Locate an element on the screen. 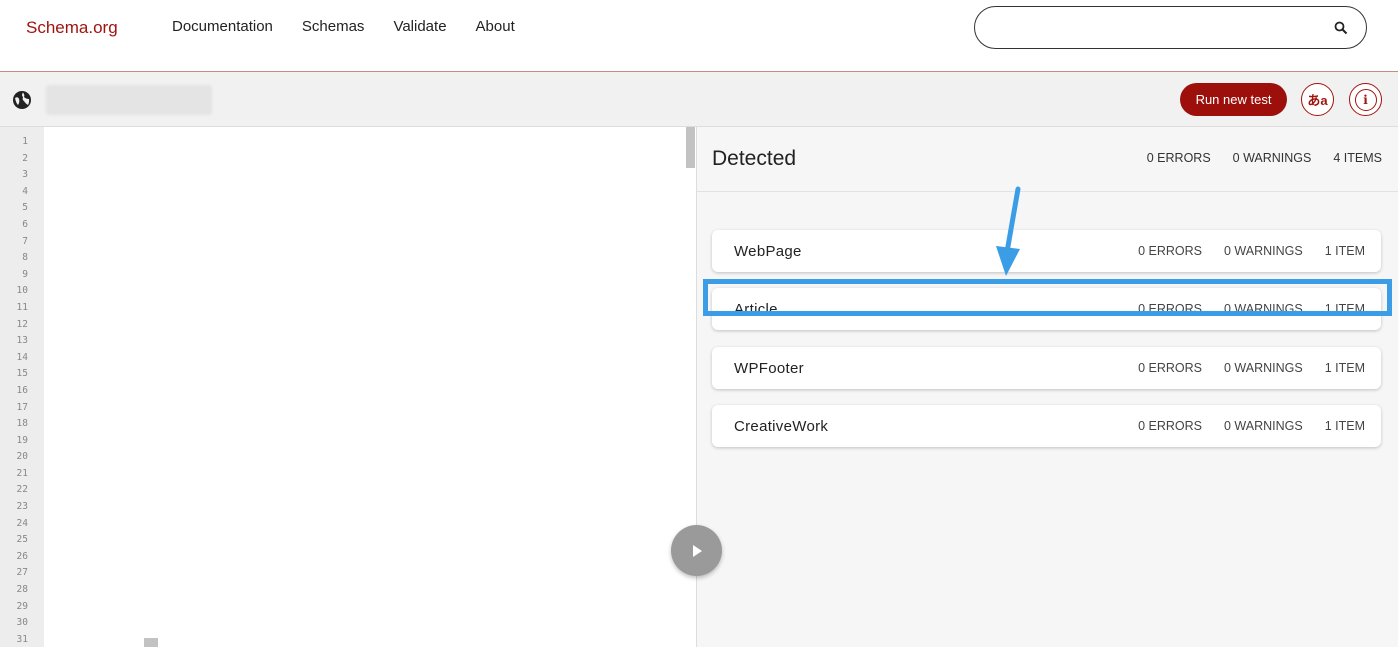  line-number: 24 is located at coordinates (22, 523).